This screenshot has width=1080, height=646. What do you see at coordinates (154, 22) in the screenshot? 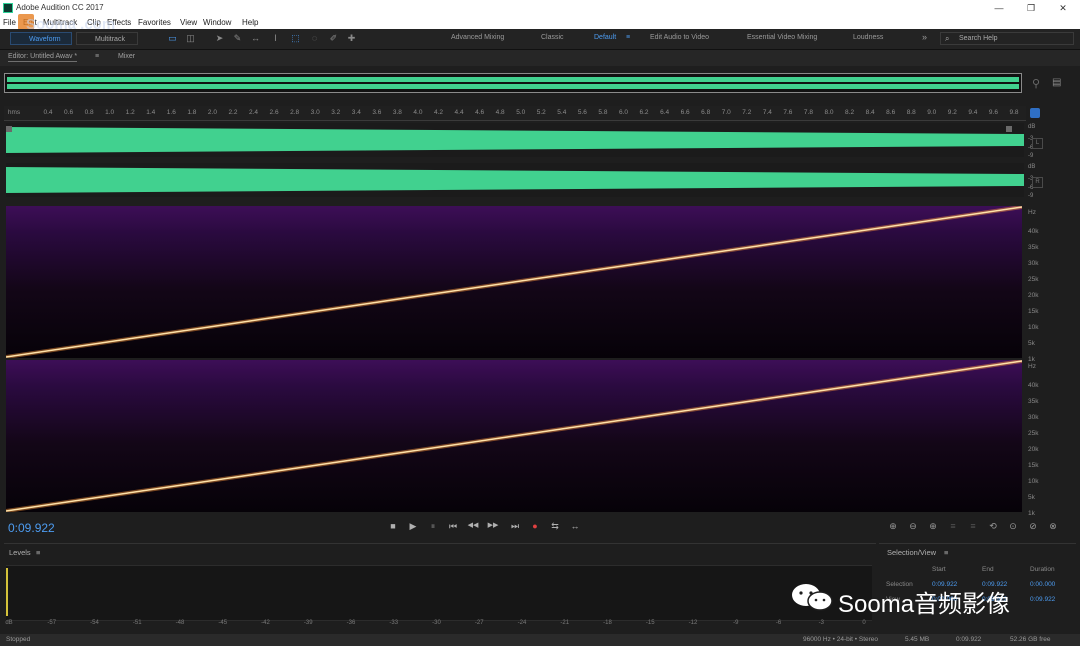
I see `menu-favorites: Favorites` at bounding box center [154, 22].